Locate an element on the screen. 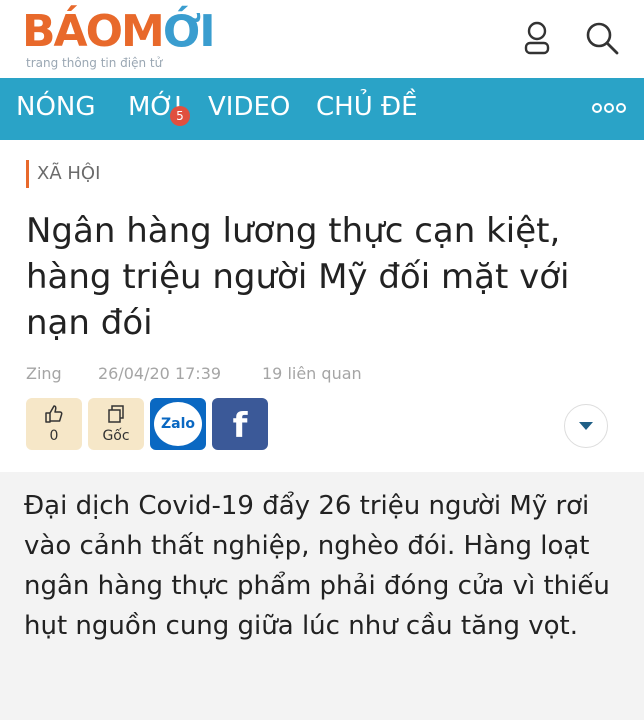 The width and height of the screenshot is (644, 720). zalo-icon: Zalo is located at coordinates (178, 424).